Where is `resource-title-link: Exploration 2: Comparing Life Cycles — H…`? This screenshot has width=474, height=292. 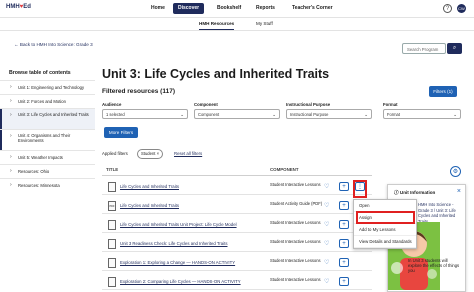
resource-title-link: Exploration 2: Comparing Life Cycles — H… is located at coordinates (180, 281).